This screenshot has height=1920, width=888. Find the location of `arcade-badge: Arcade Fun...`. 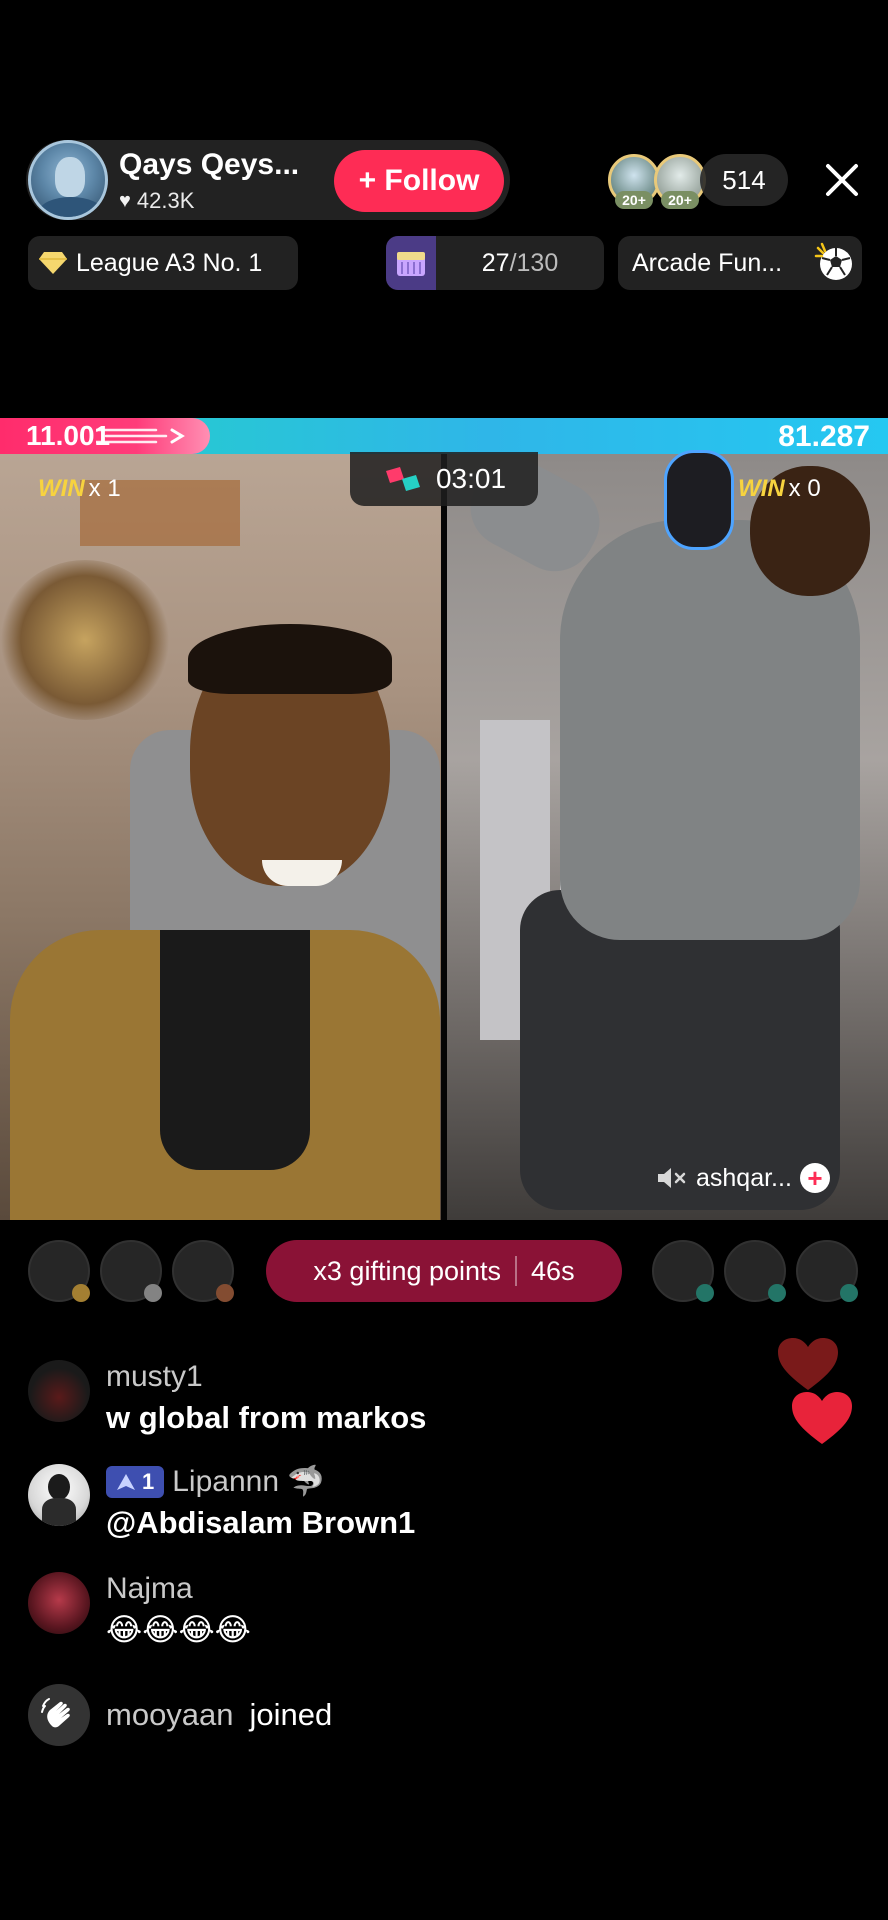

arcade-badge: Arcade Fun... is located at coordinates (740, 263).